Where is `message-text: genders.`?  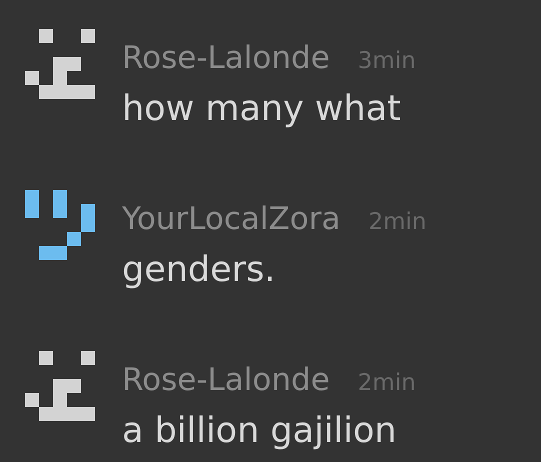
message-text: genders. is located at coordinates (199, 270).